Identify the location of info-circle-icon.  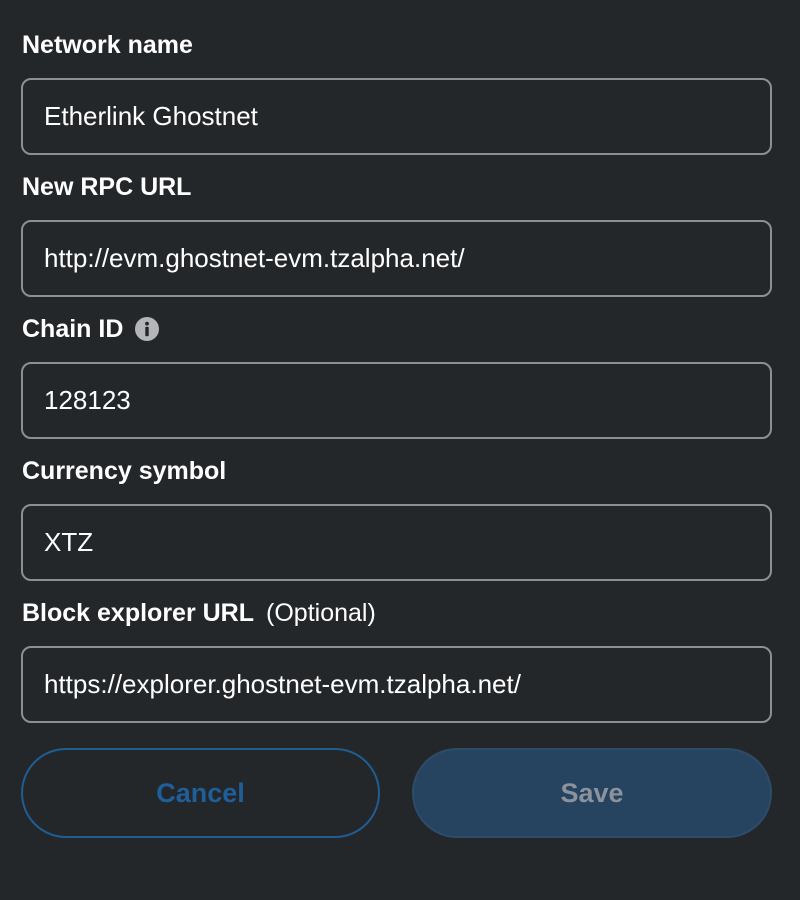
(147, 329).